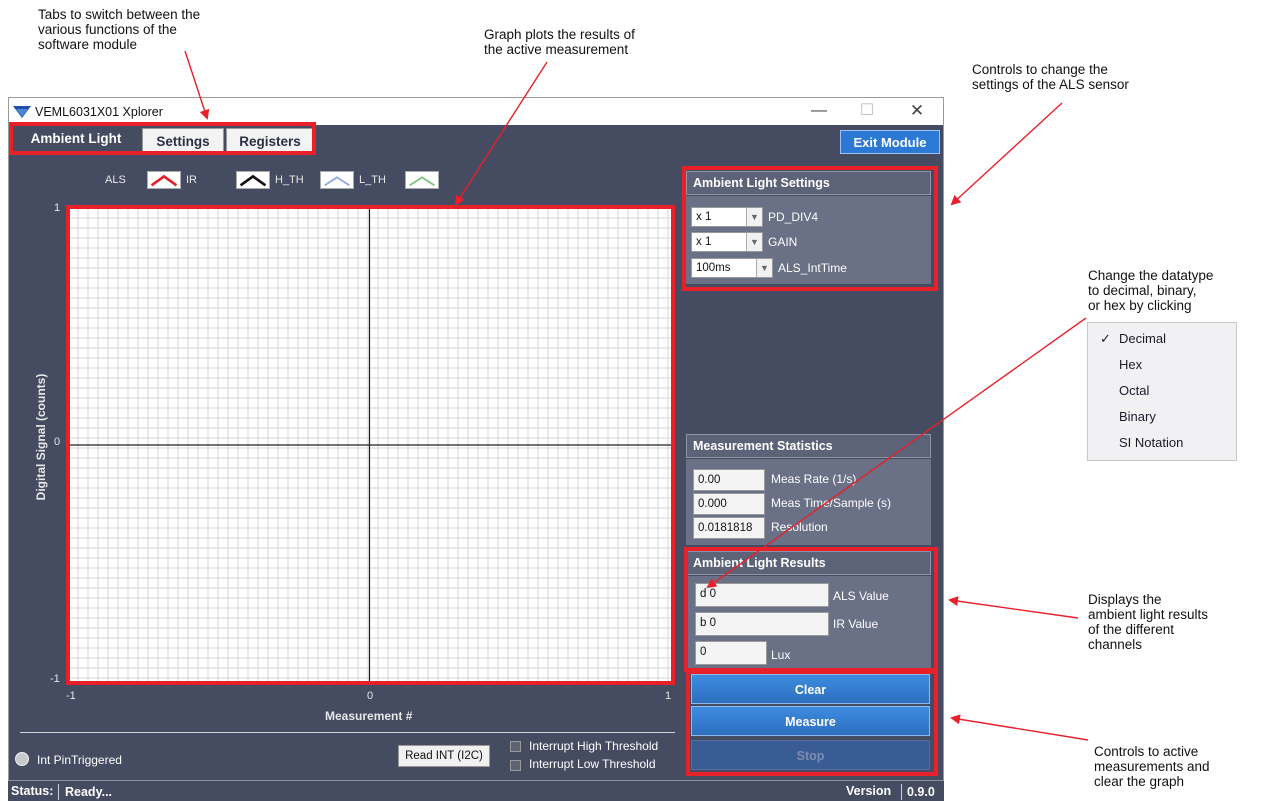 The width and height of the screenshot is (1268, 801). Describe the element at coordinates (515, 765) in the screenshot. I see `interrupt-low-checkbox` at that location.